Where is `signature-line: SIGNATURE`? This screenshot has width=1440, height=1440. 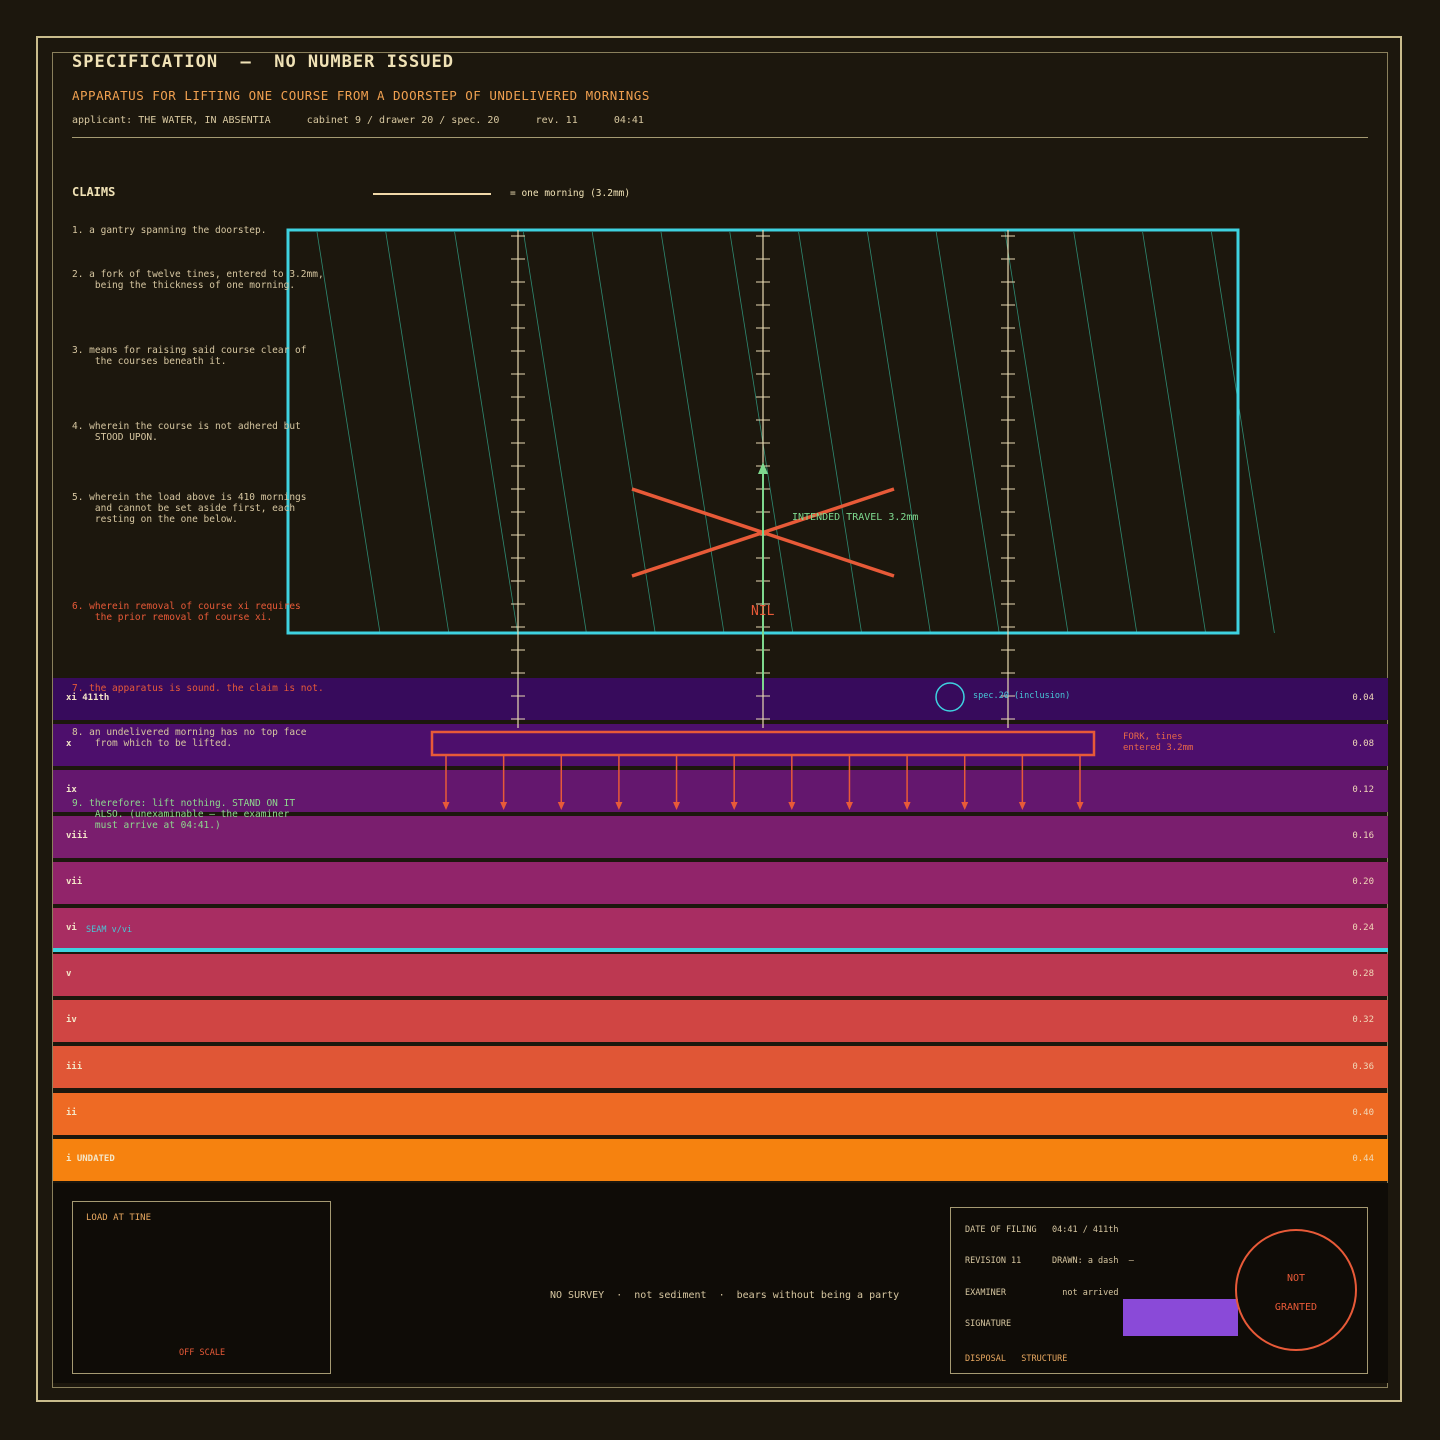 signature-line: SIGNATURE is located at coordinates (988, 1324).